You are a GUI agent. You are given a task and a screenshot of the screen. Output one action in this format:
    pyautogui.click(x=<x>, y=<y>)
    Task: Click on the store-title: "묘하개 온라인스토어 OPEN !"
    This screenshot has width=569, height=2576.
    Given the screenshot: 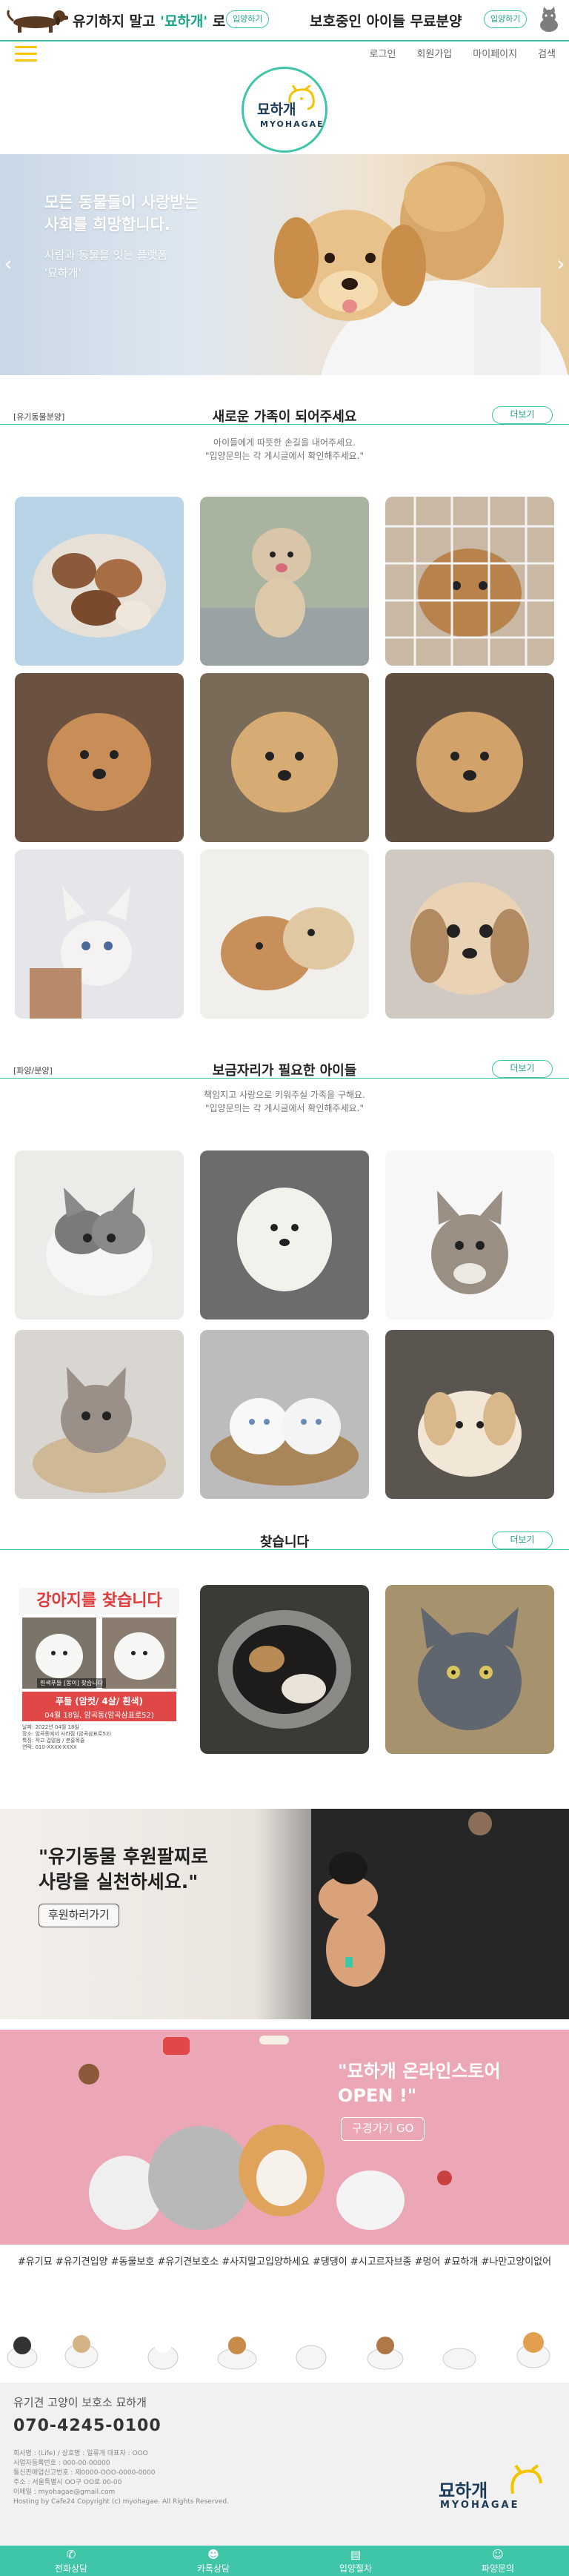 What is the action you would take?
    pyautogui.click(x=419, y=2083)
    